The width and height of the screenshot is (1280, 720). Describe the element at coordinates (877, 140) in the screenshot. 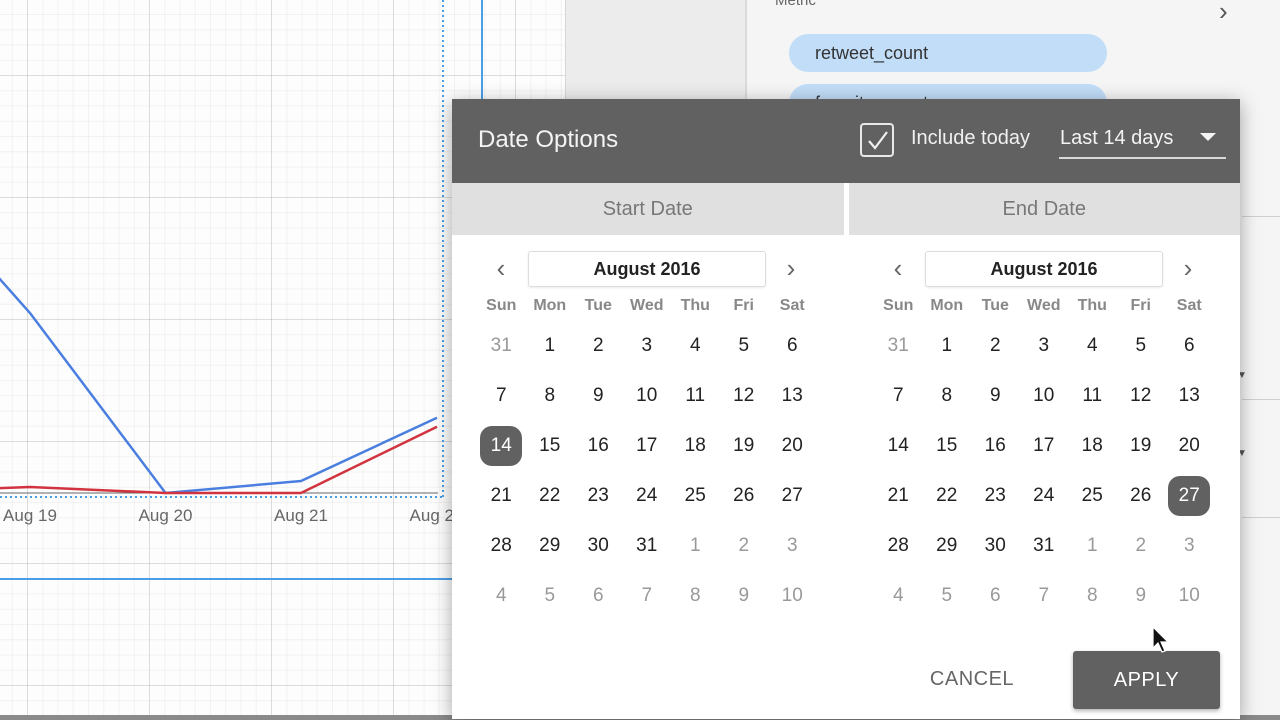

I see `include-today-checkbox` at that location.